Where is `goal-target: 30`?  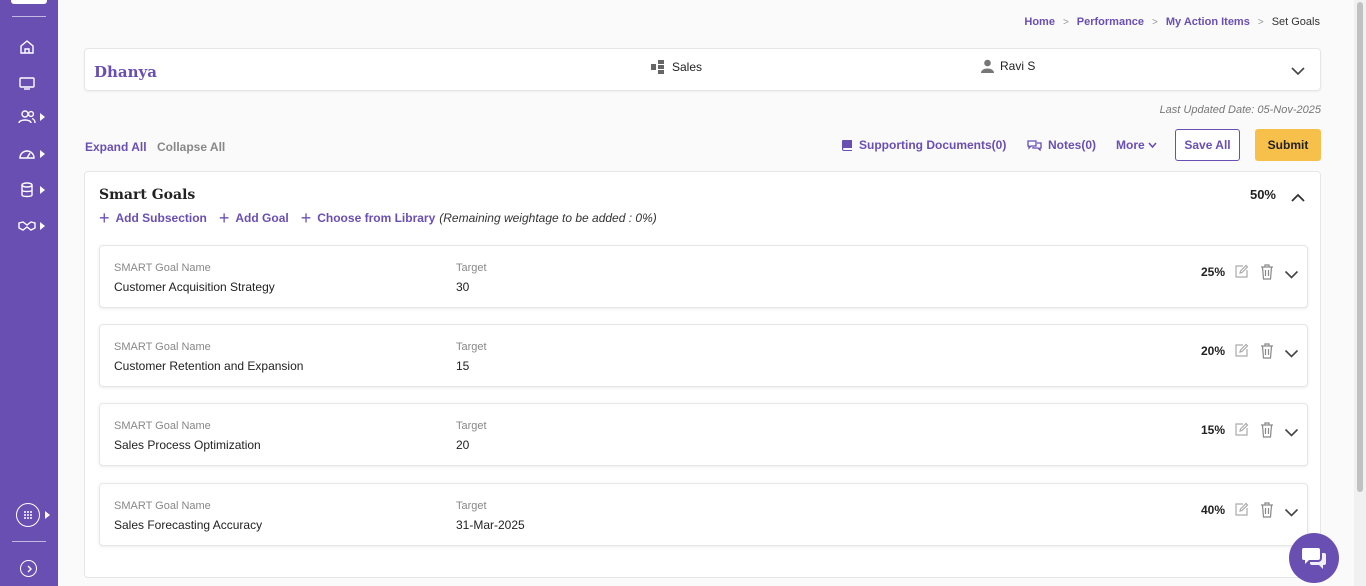 goal-target: 30 is located at coordinates (463, 287).